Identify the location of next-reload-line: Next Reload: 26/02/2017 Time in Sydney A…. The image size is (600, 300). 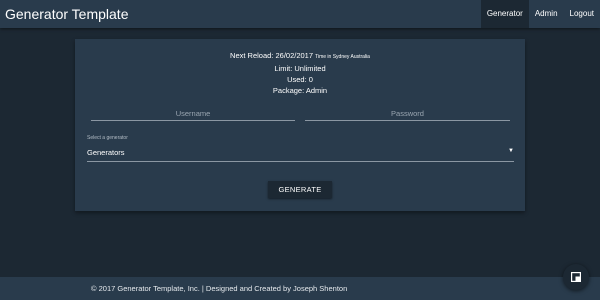
(300, 56).